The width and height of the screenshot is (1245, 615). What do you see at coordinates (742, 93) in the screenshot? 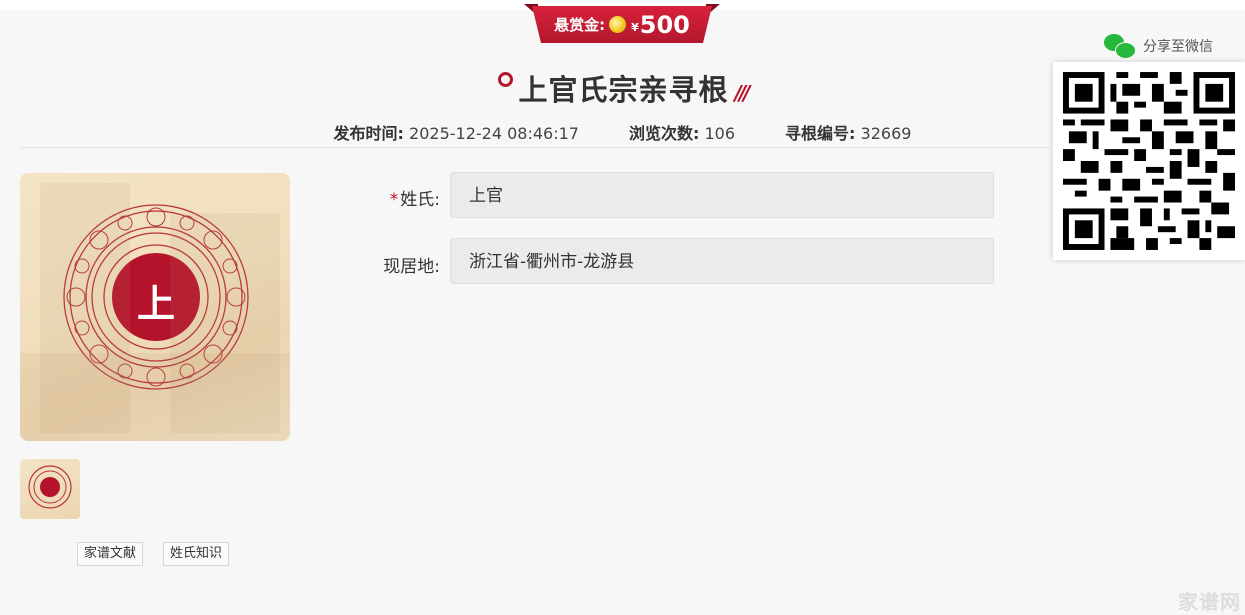
I see `slash-decoration-icon: ///` at bounding box center [742, 93].